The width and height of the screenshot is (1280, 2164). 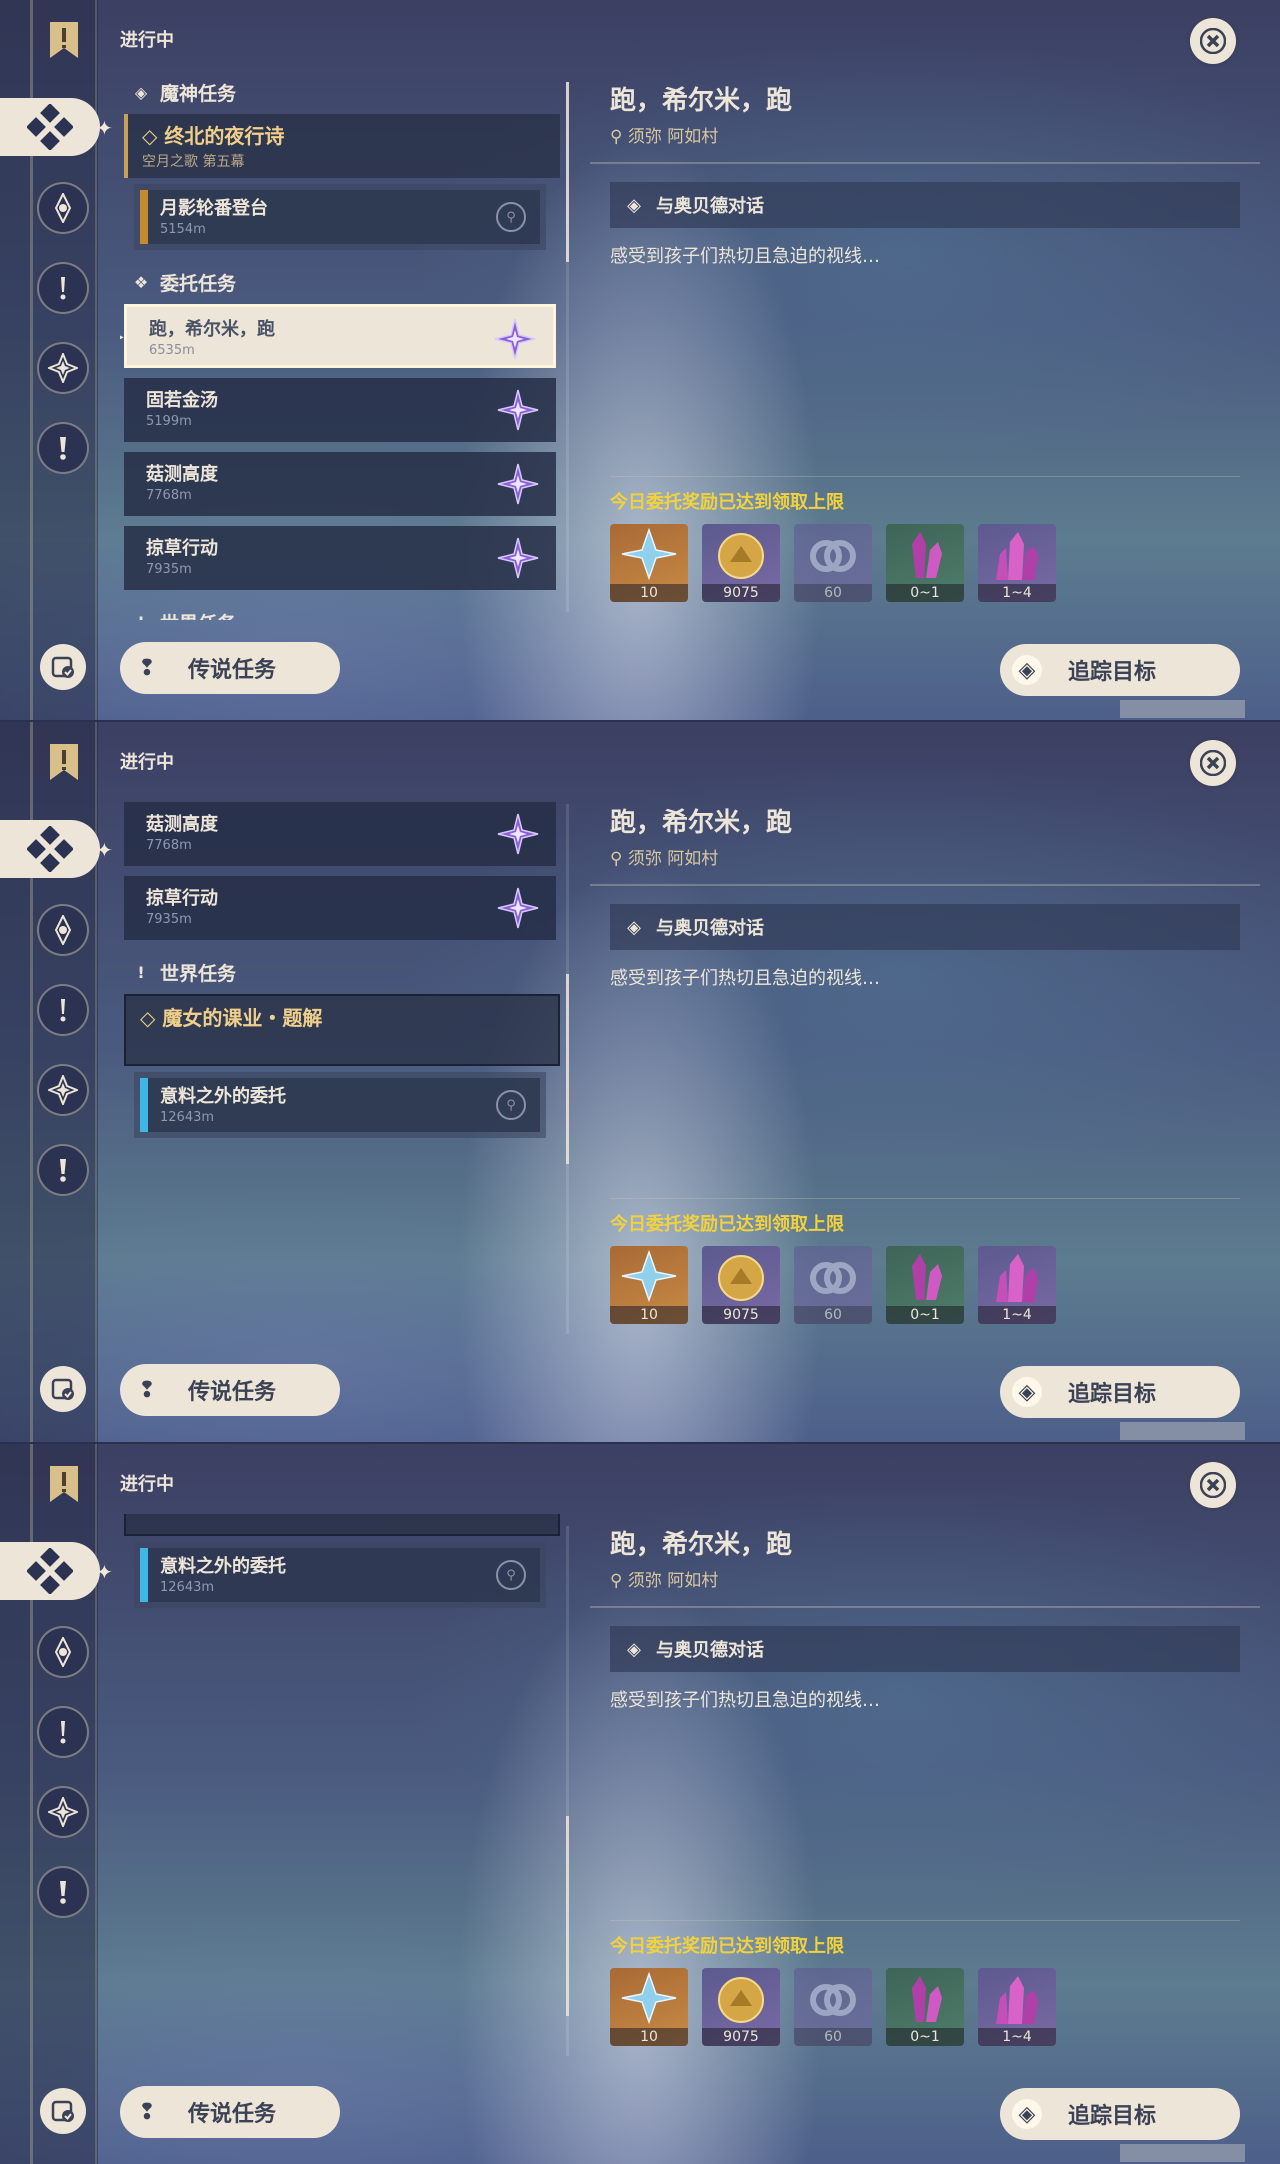 What do you see at coordinates (342, 146) in the screenshot?
I see `archon-quest-row: ◇ 终北的夜行诗 空月之歌 第五幕` at bounding box center [342, 146].